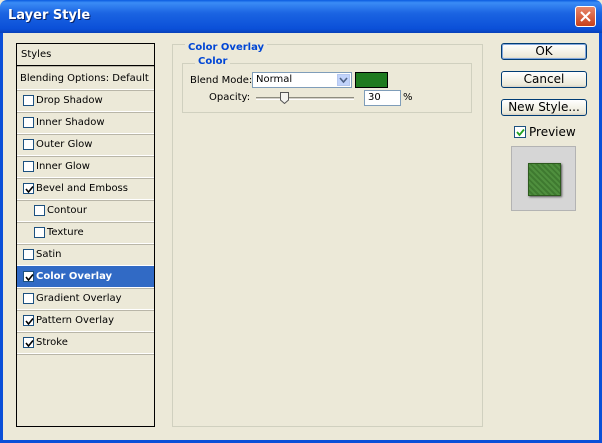  What do you see at coordinates (63, 166) in the screenshot?
I see `style-item-label: Inner Glow` at bounding box center [63, 166].